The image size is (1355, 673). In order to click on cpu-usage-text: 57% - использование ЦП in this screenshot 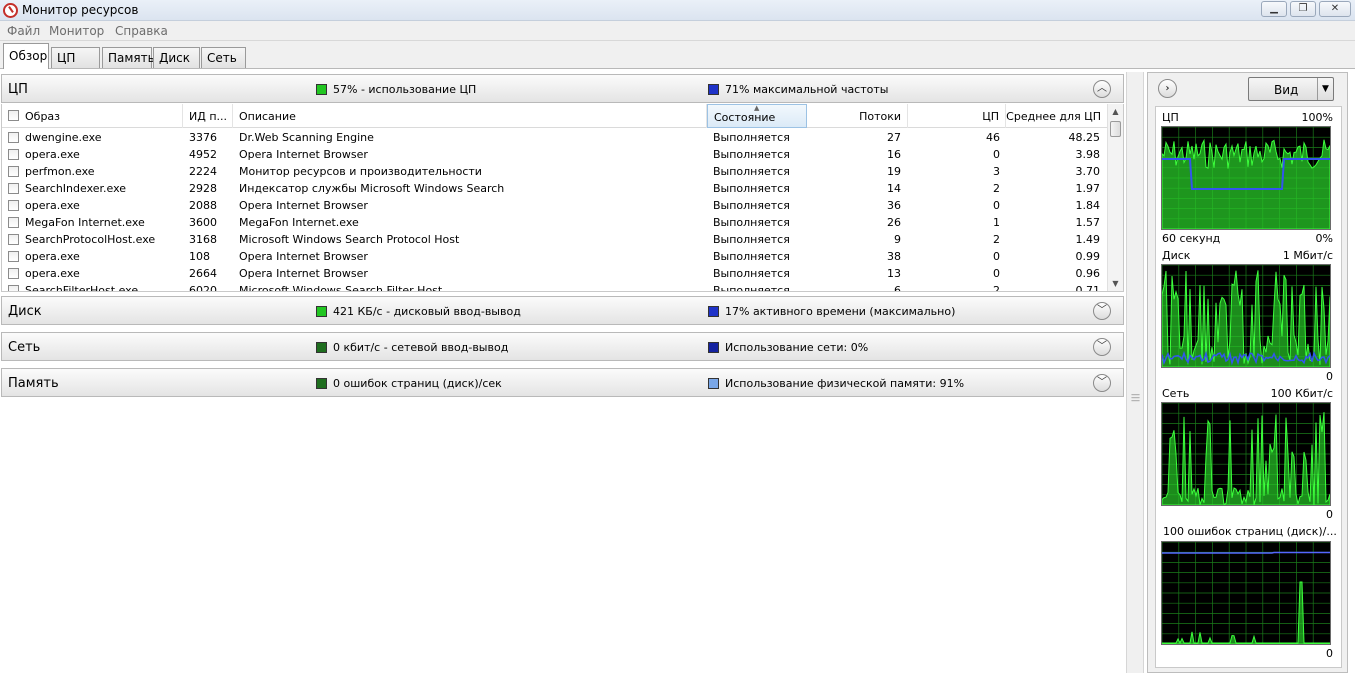, I will do `click(405, 89)`.